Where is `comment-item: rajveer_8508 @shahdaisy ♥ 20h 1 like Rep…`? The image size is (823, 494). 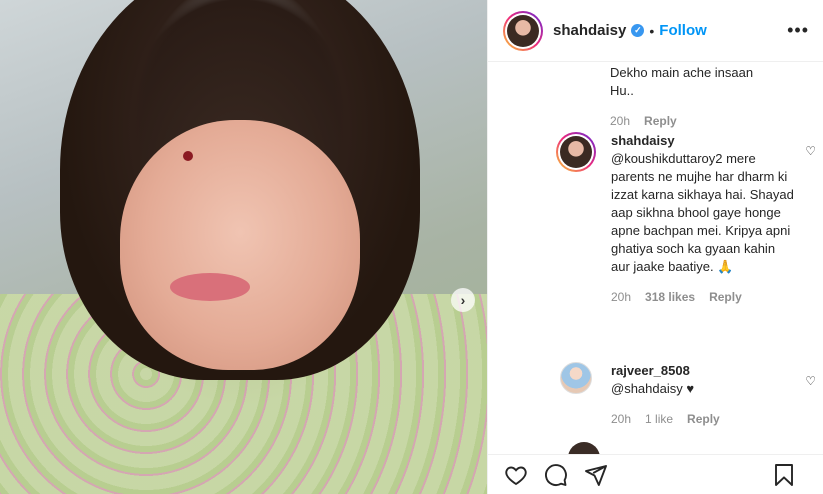
comment-item: rajveer_8508 @shahdaisy ♥ 20h 1 like Rep… is located at coordinates (686, 395).